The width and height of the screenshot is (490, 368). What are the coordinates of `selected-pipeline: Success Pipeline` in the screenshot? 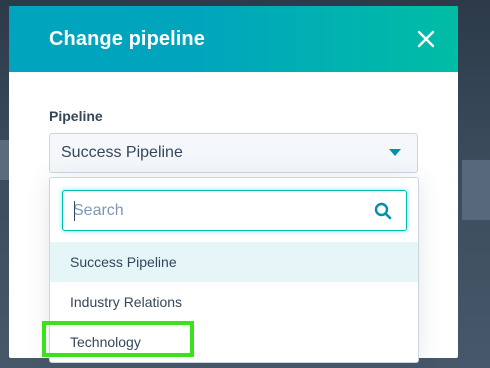 It's located at (122, 152).